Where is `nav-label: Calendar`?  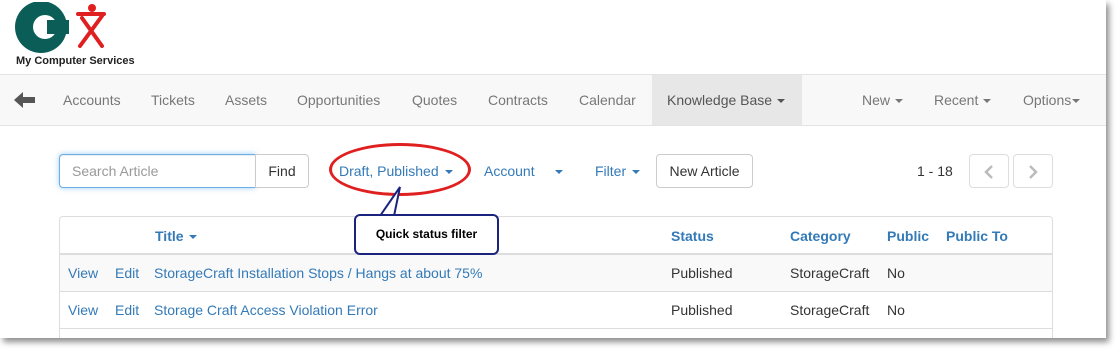 nav-label: Calendar is located at coordinates (607, 100).